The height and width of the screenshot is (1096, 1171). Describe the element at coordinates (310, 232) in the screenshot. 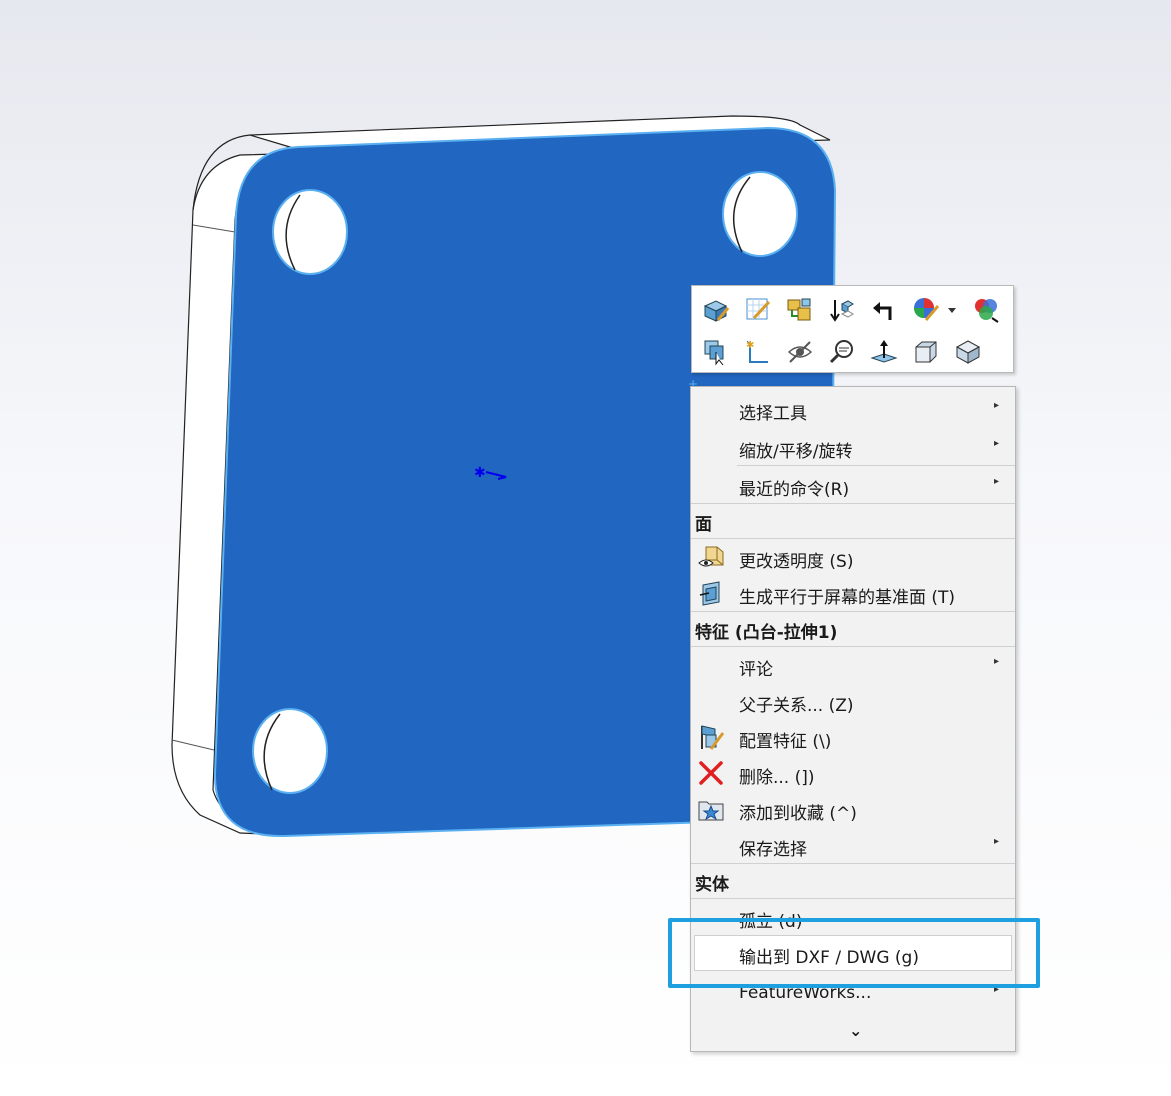

I see `hole-top-left` at that location.